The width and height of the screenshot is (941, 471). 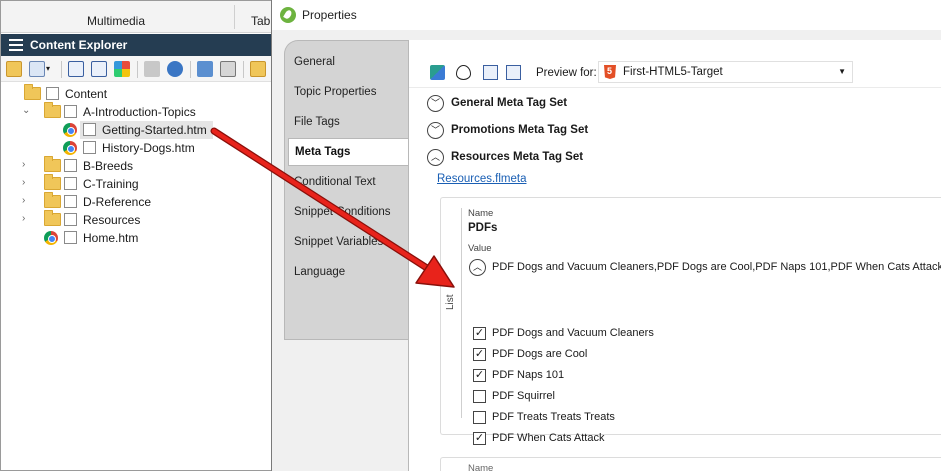 I want to click on ribbon-tab-multimedia: Multimedia, so click(x=116, y=21).